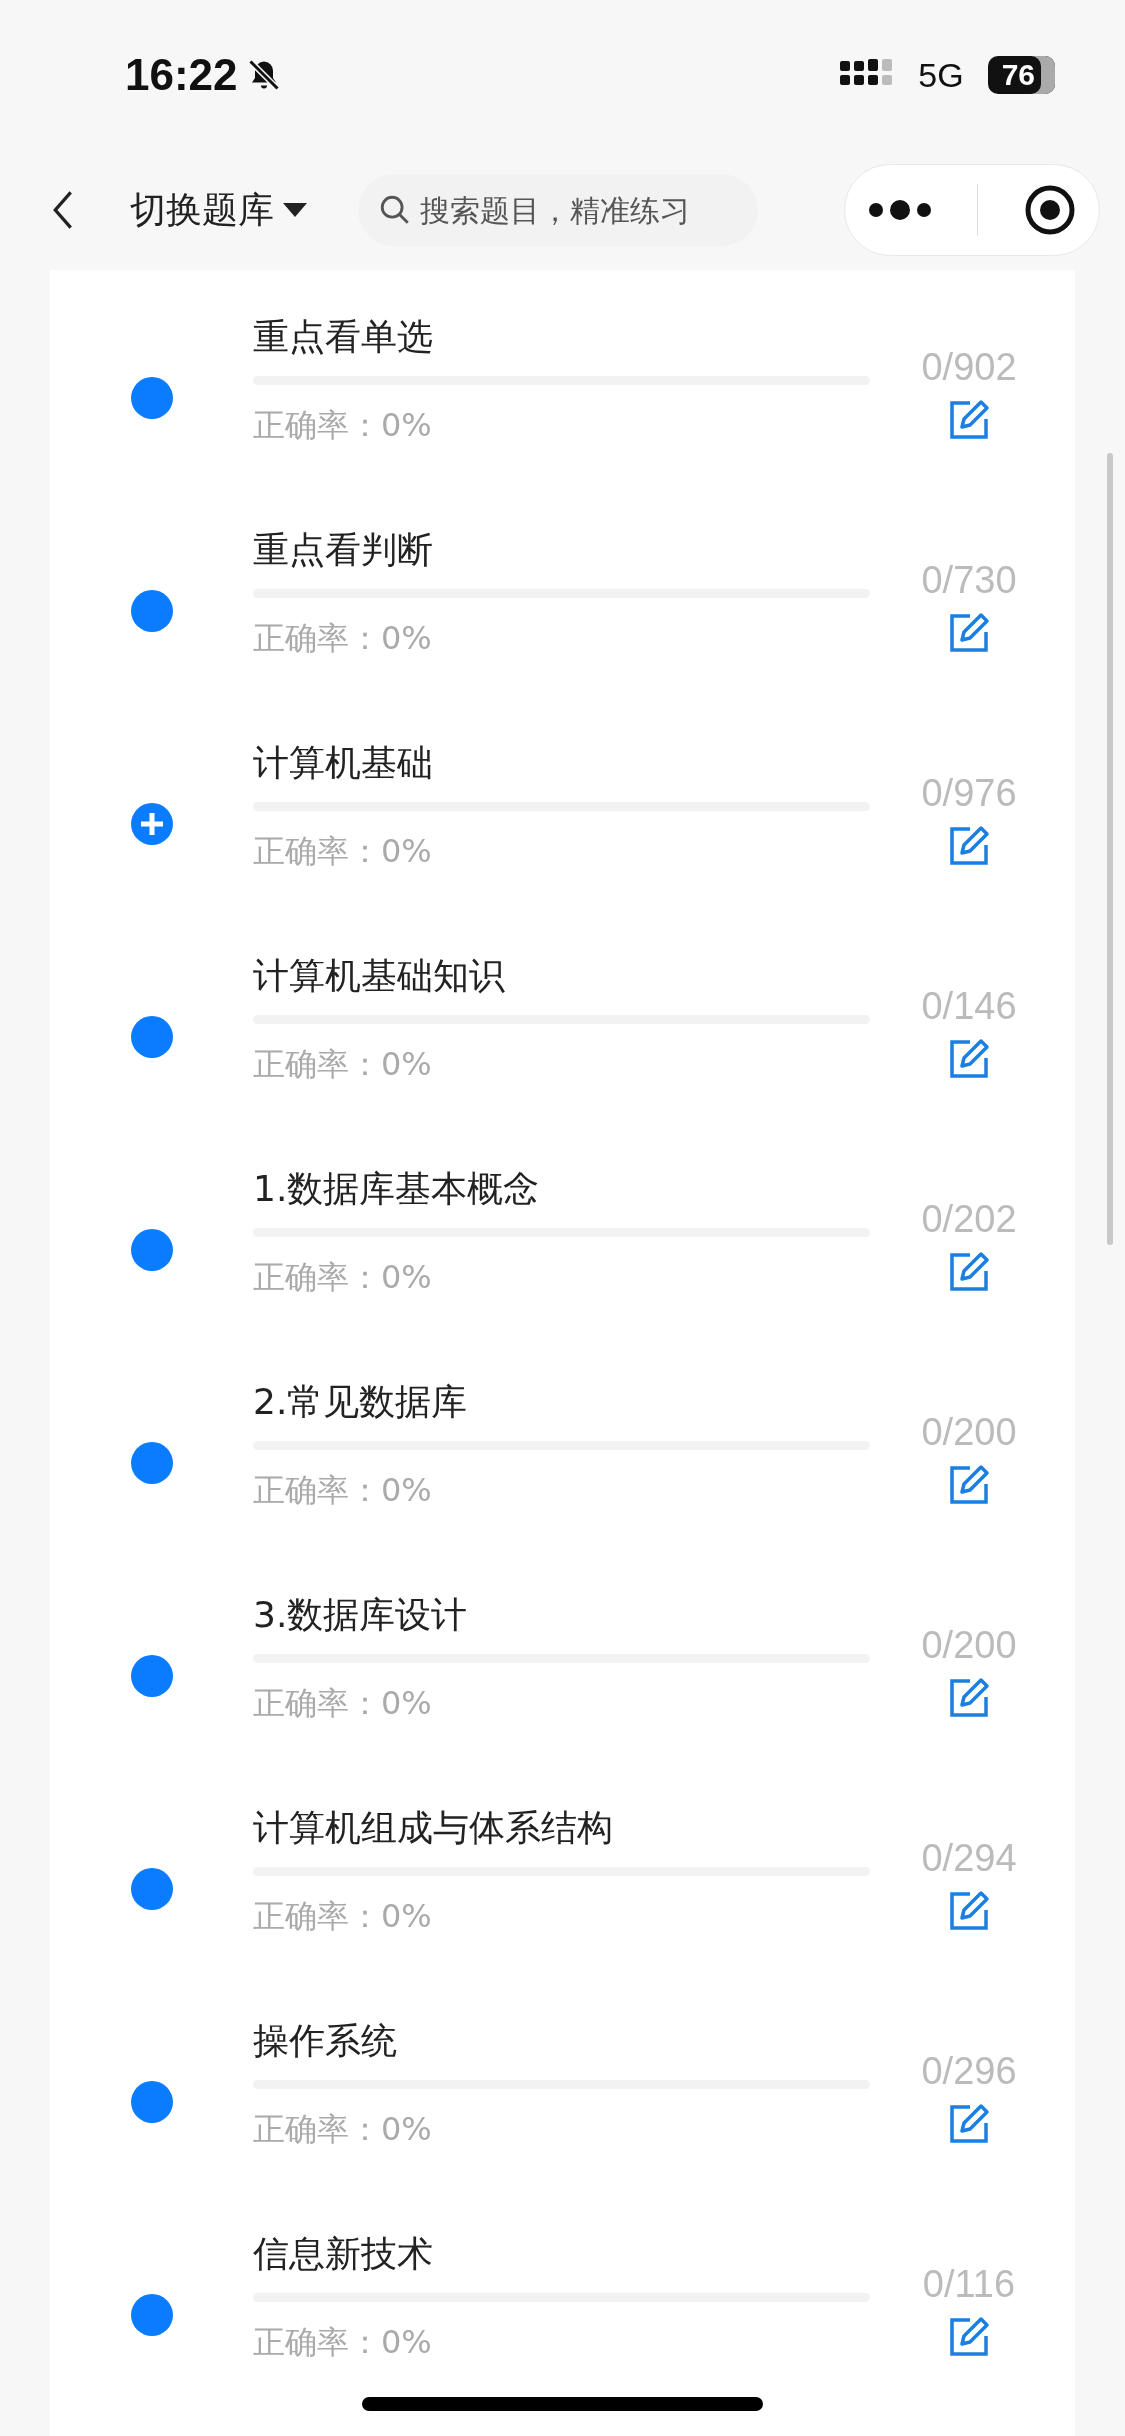 The width and height of the screenshot is (1125, 2436). I want to click on question-count: 0/976, so click(969, 793).